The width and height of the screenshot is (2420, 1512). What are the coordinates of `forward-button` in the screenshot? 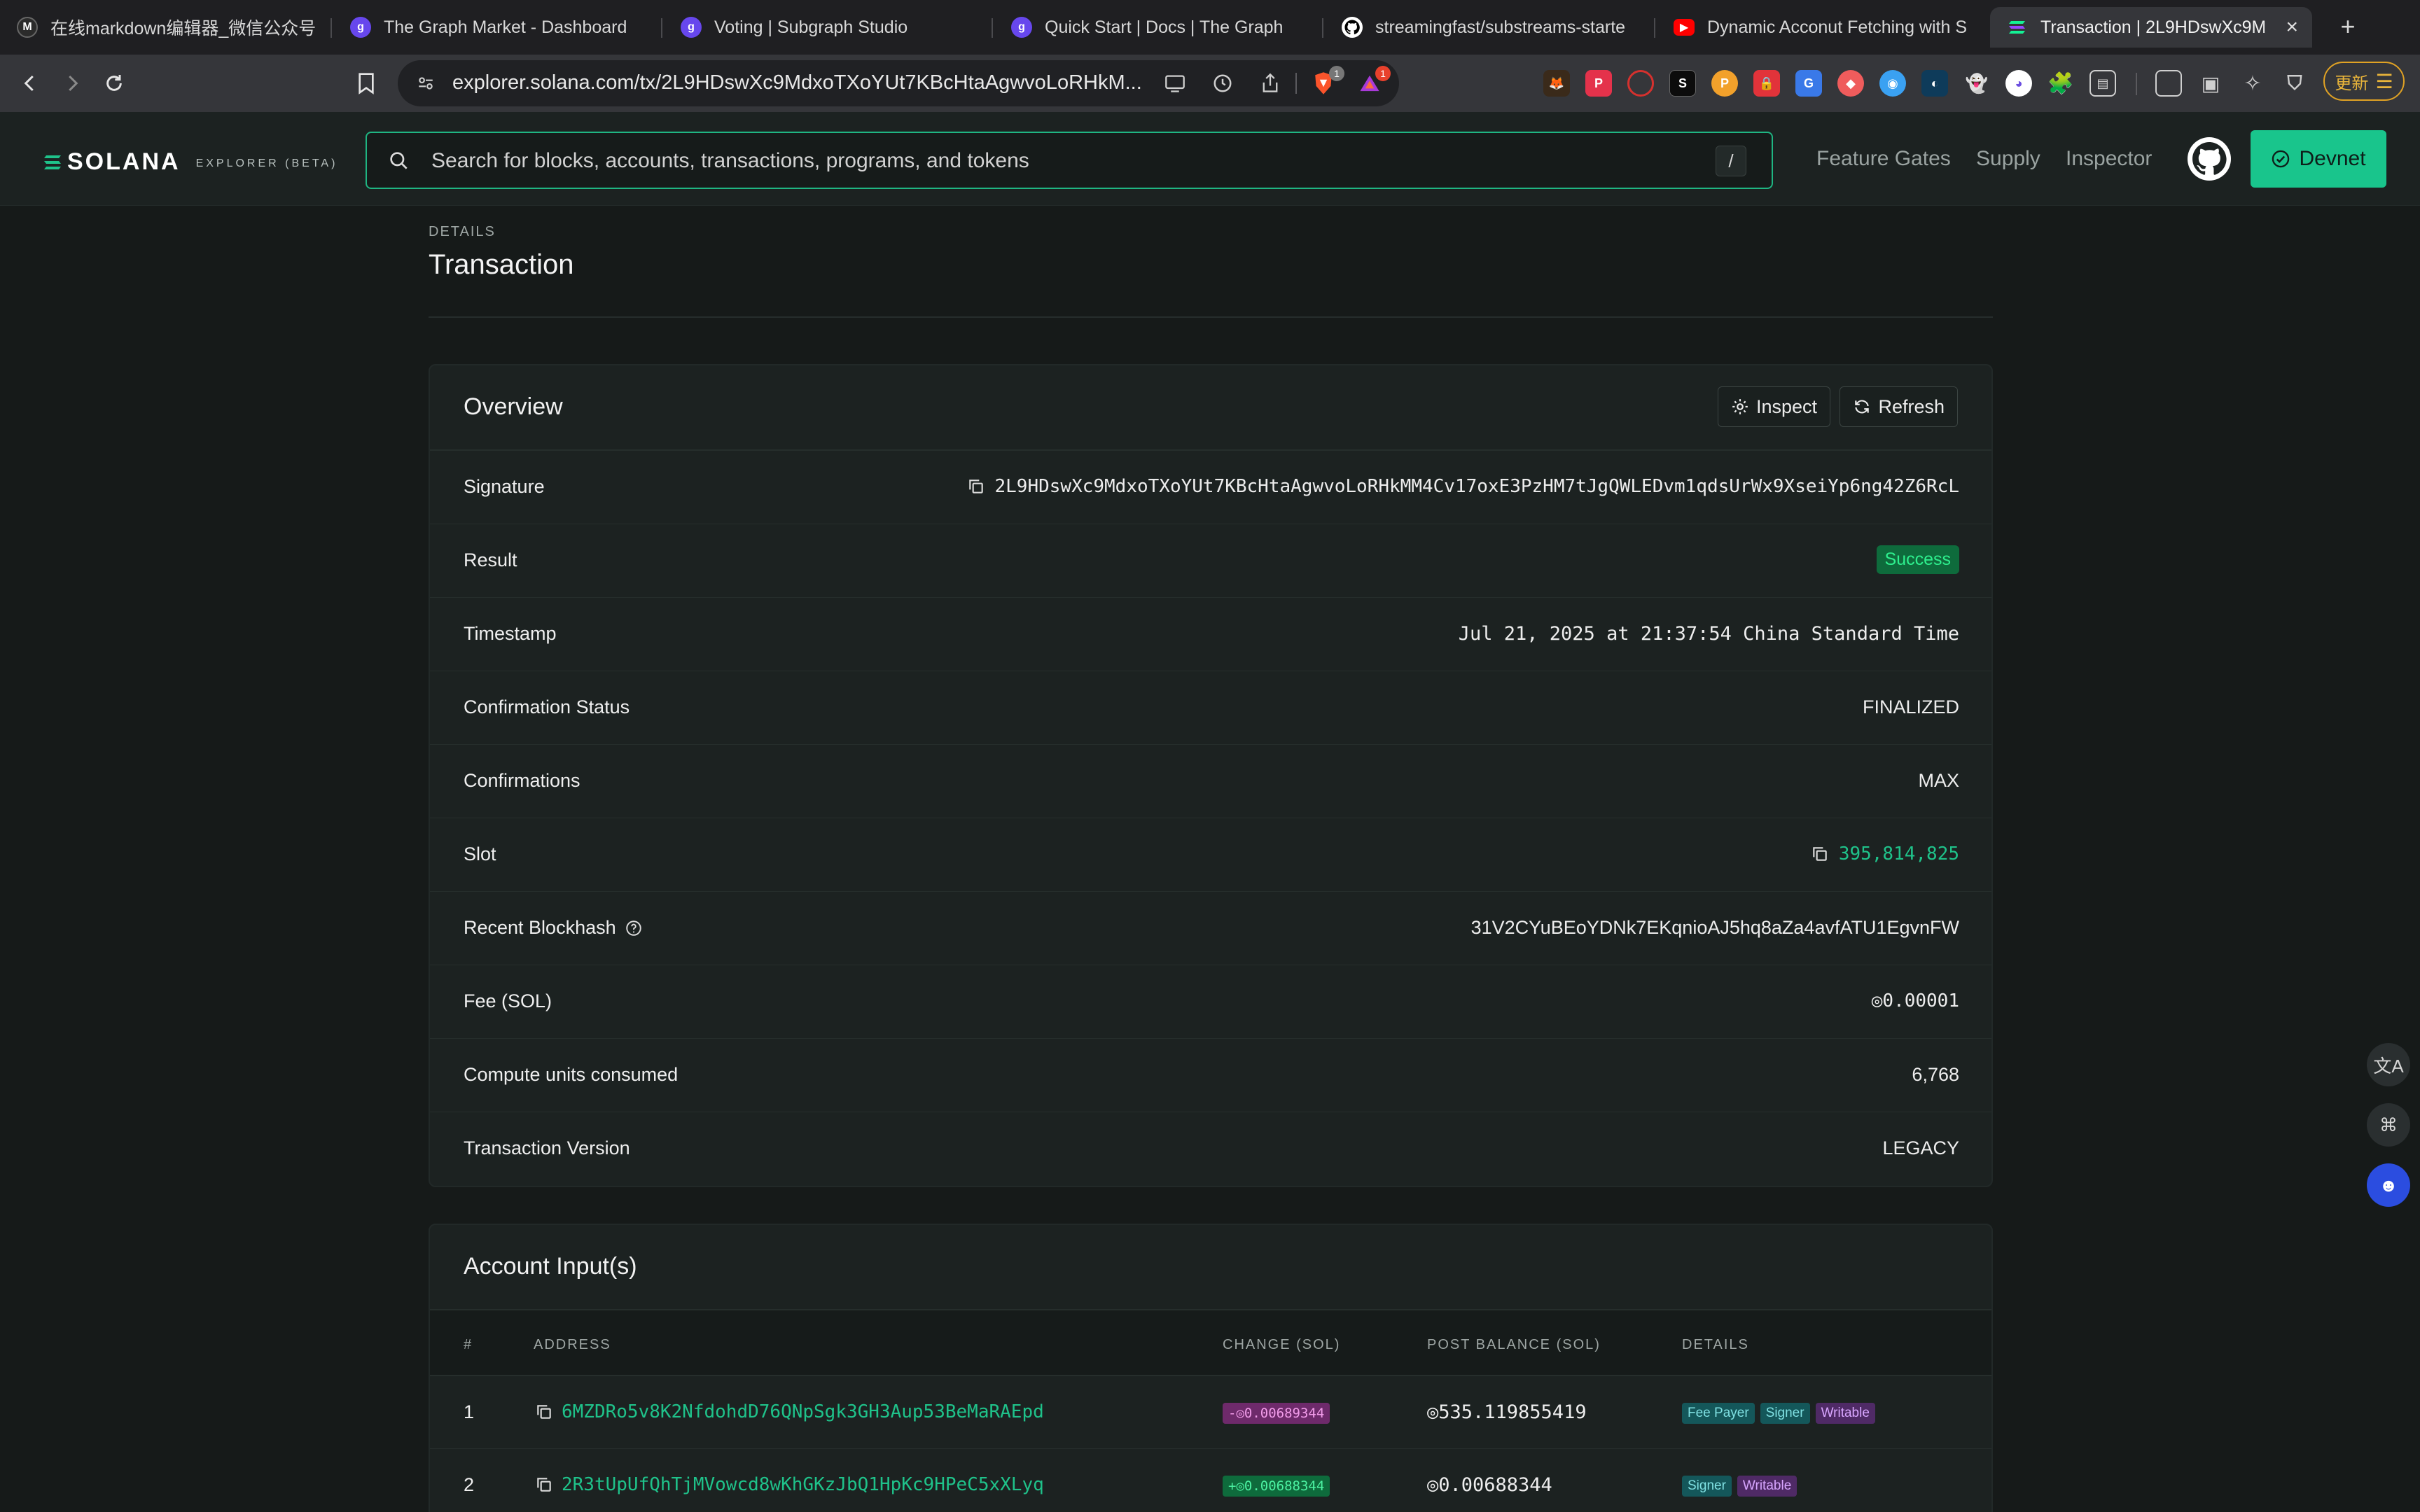 It's located at (72, 83).